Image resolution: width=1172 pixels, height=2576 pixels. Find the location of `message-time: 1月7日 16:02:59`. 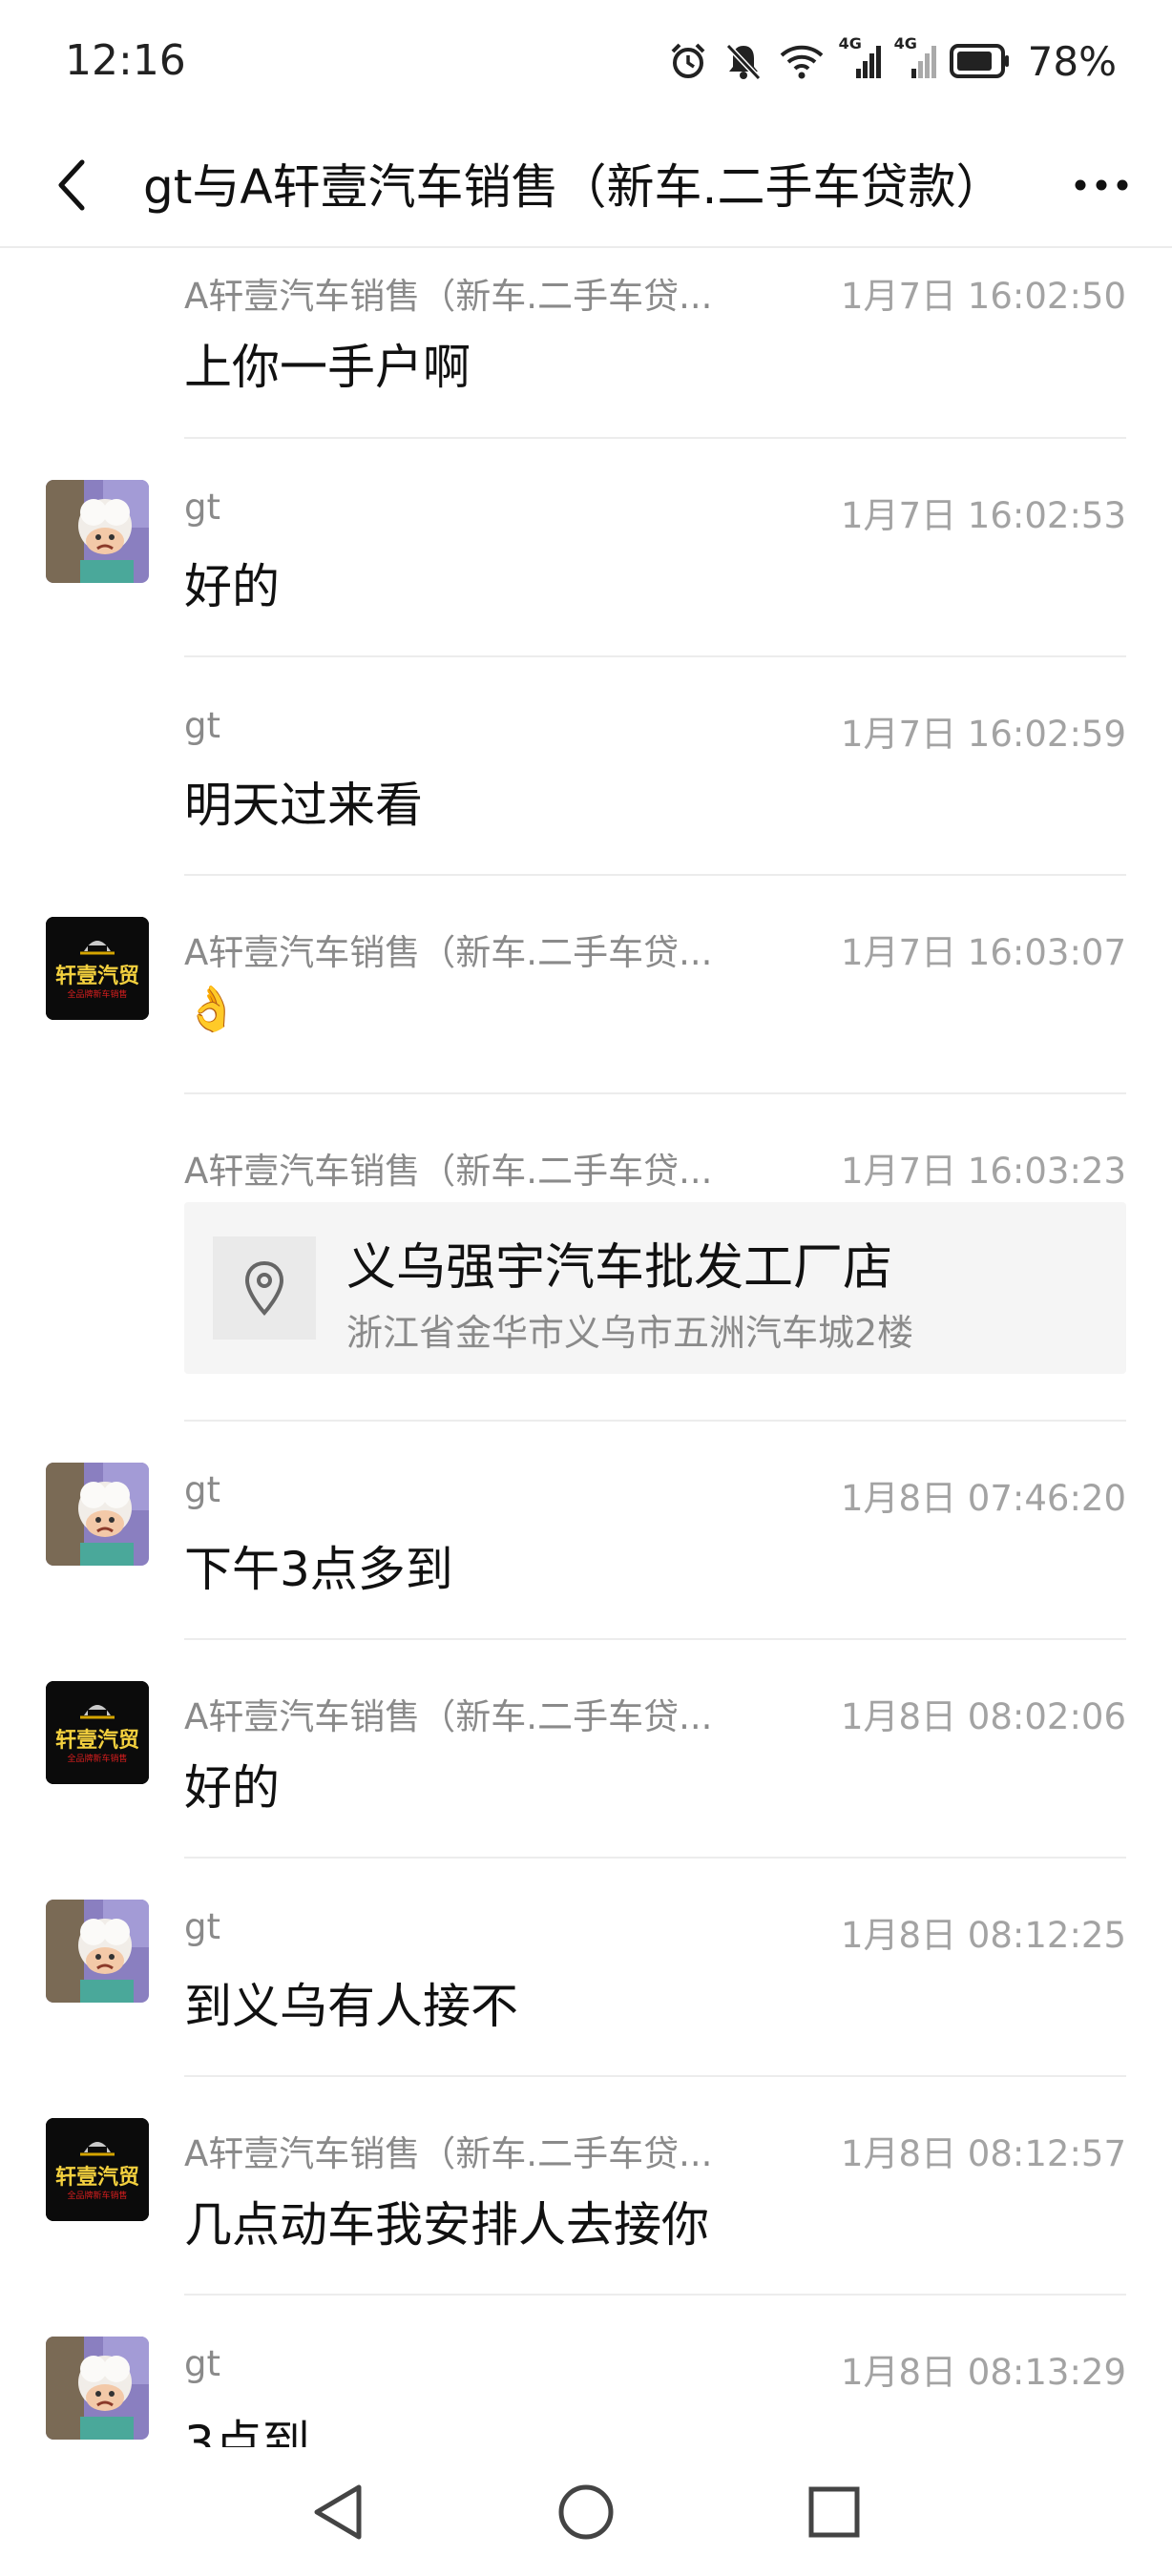

message-time: 1月7日 16:02:59 is located at coordinates (983, 734).